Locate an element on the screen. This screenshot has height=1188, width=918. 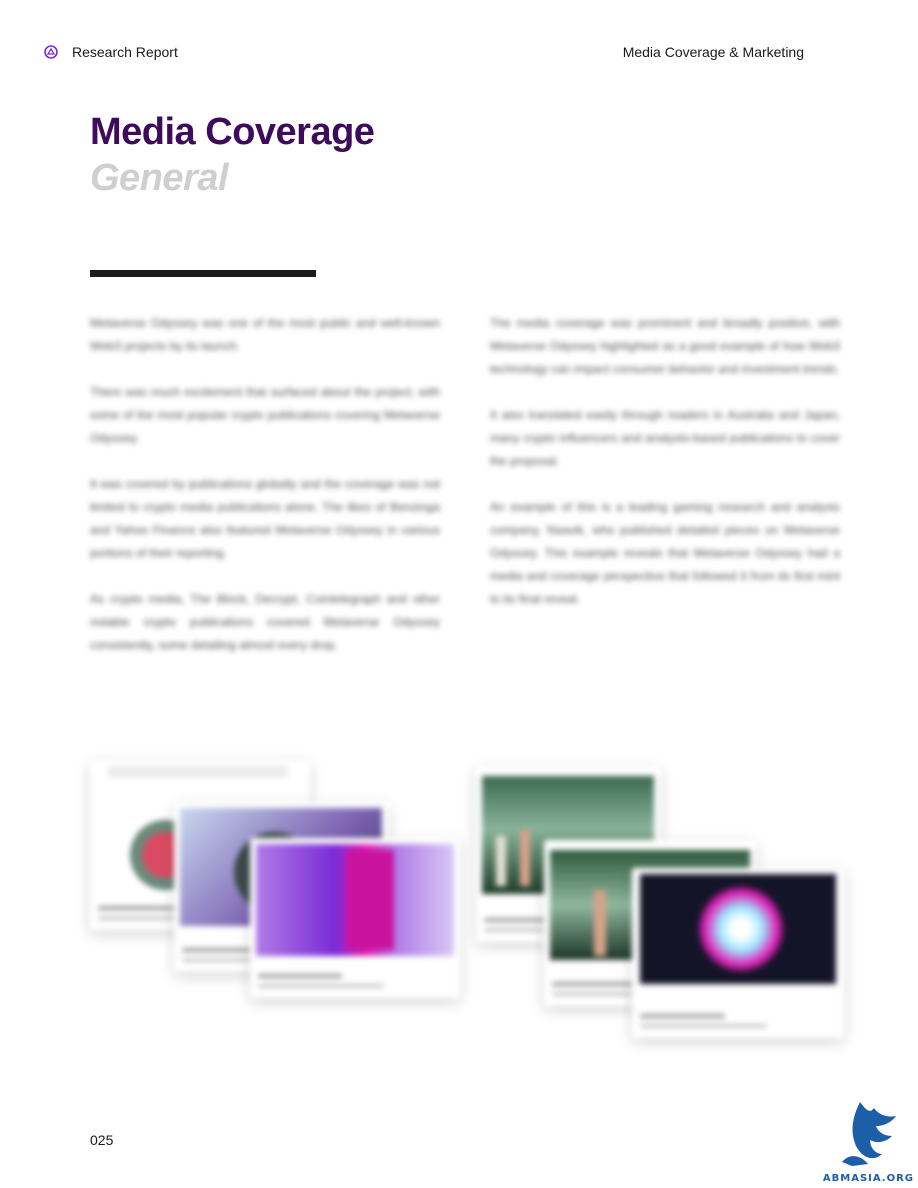
brand-logo-icon is located at coordinates (51, 52).